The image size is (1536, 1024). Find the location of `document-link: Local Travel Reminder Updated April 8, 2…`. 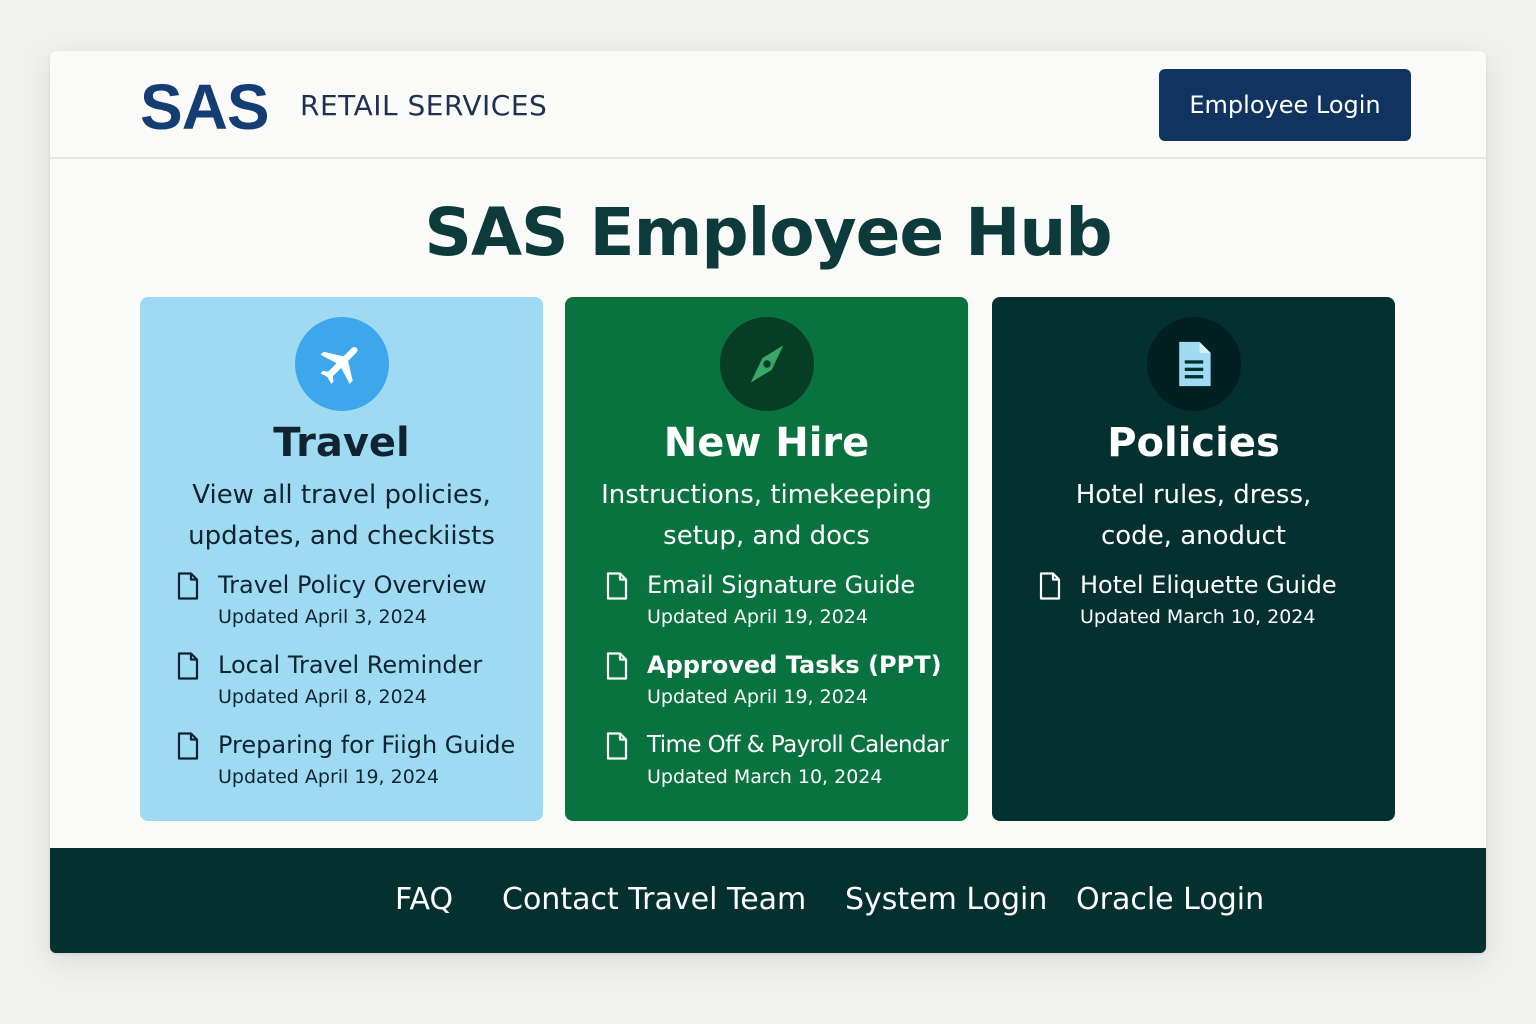

document-link: Local Travel Reminder Updated April 8, 2… is located at coordinates (354, 689).